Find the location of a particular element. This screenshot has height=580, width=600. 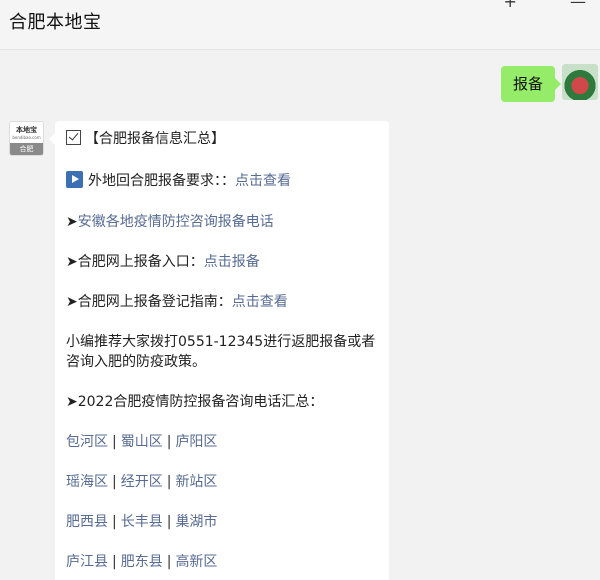

account-avatar: 本地宝 bendibao.com 合肥 is located at coordinates (26, 138).